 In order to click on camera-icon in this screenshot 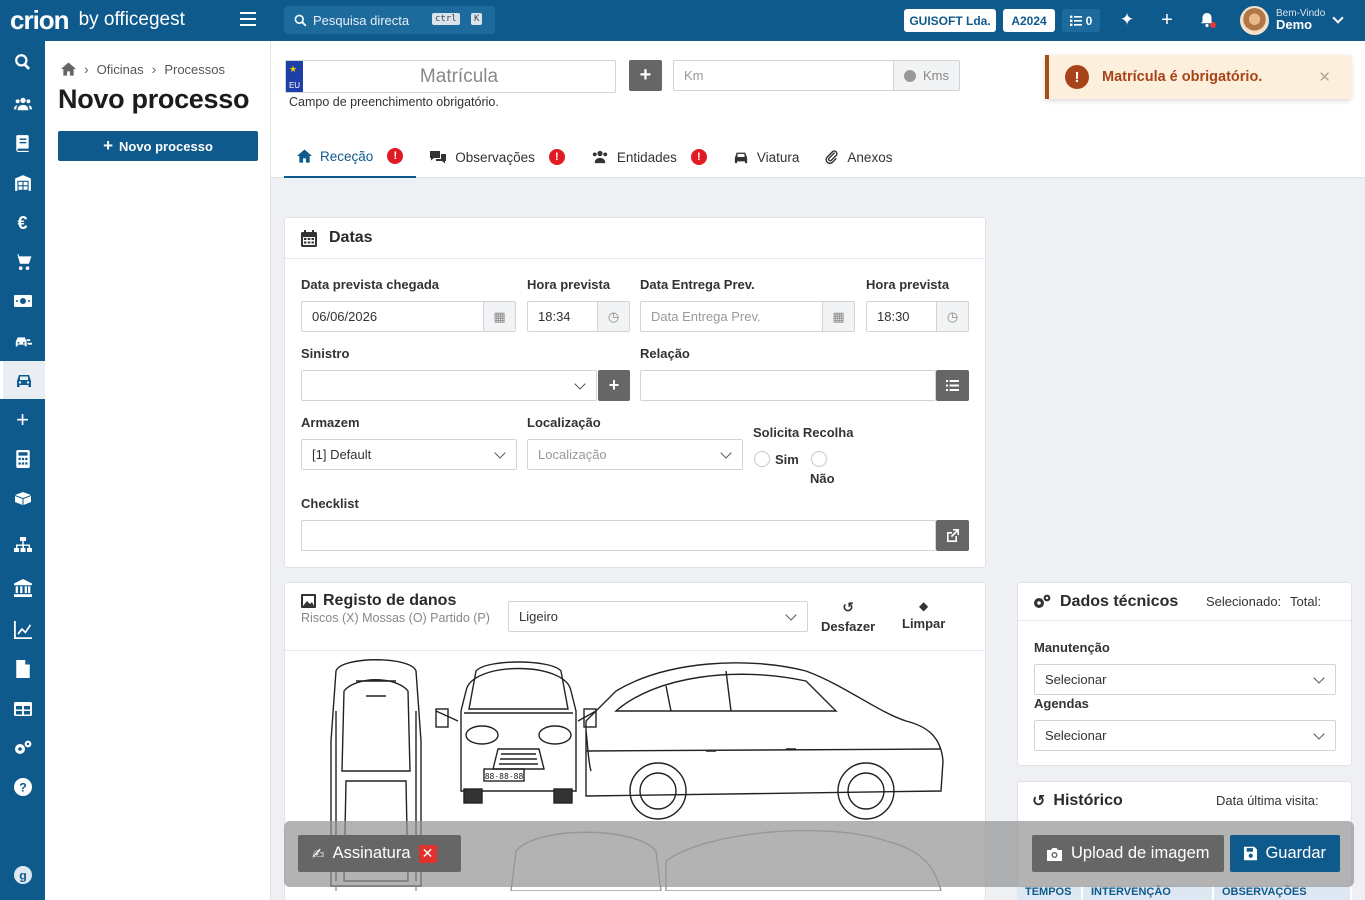, I will do `click(1054, 854)`.